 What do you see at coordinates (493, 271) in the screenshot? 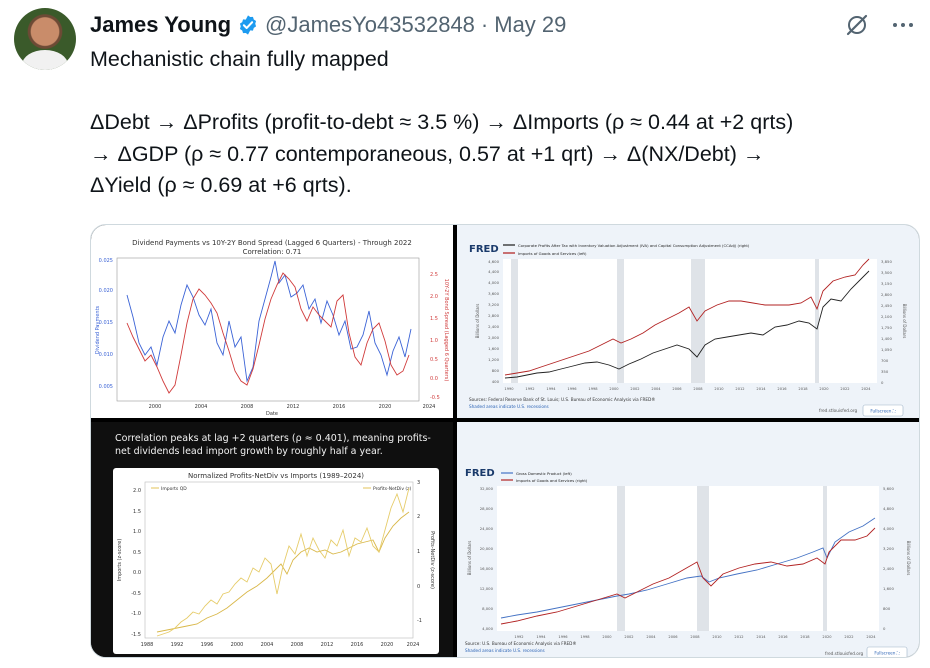
I see `svg-text: 4,400` at bounding box center [493, 271].